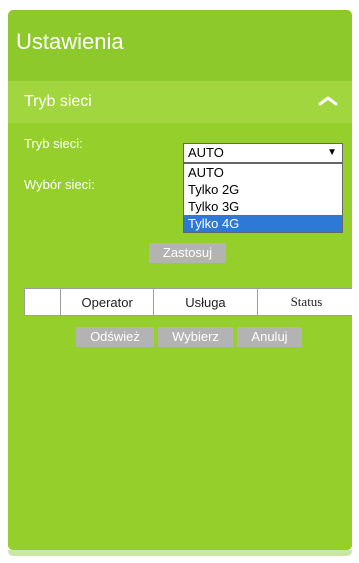 This screenshot has height=563, width=359. Describe the element at coordinates (205, 302) in the screenshot. I see `table-header-service: Usługa` at that location.